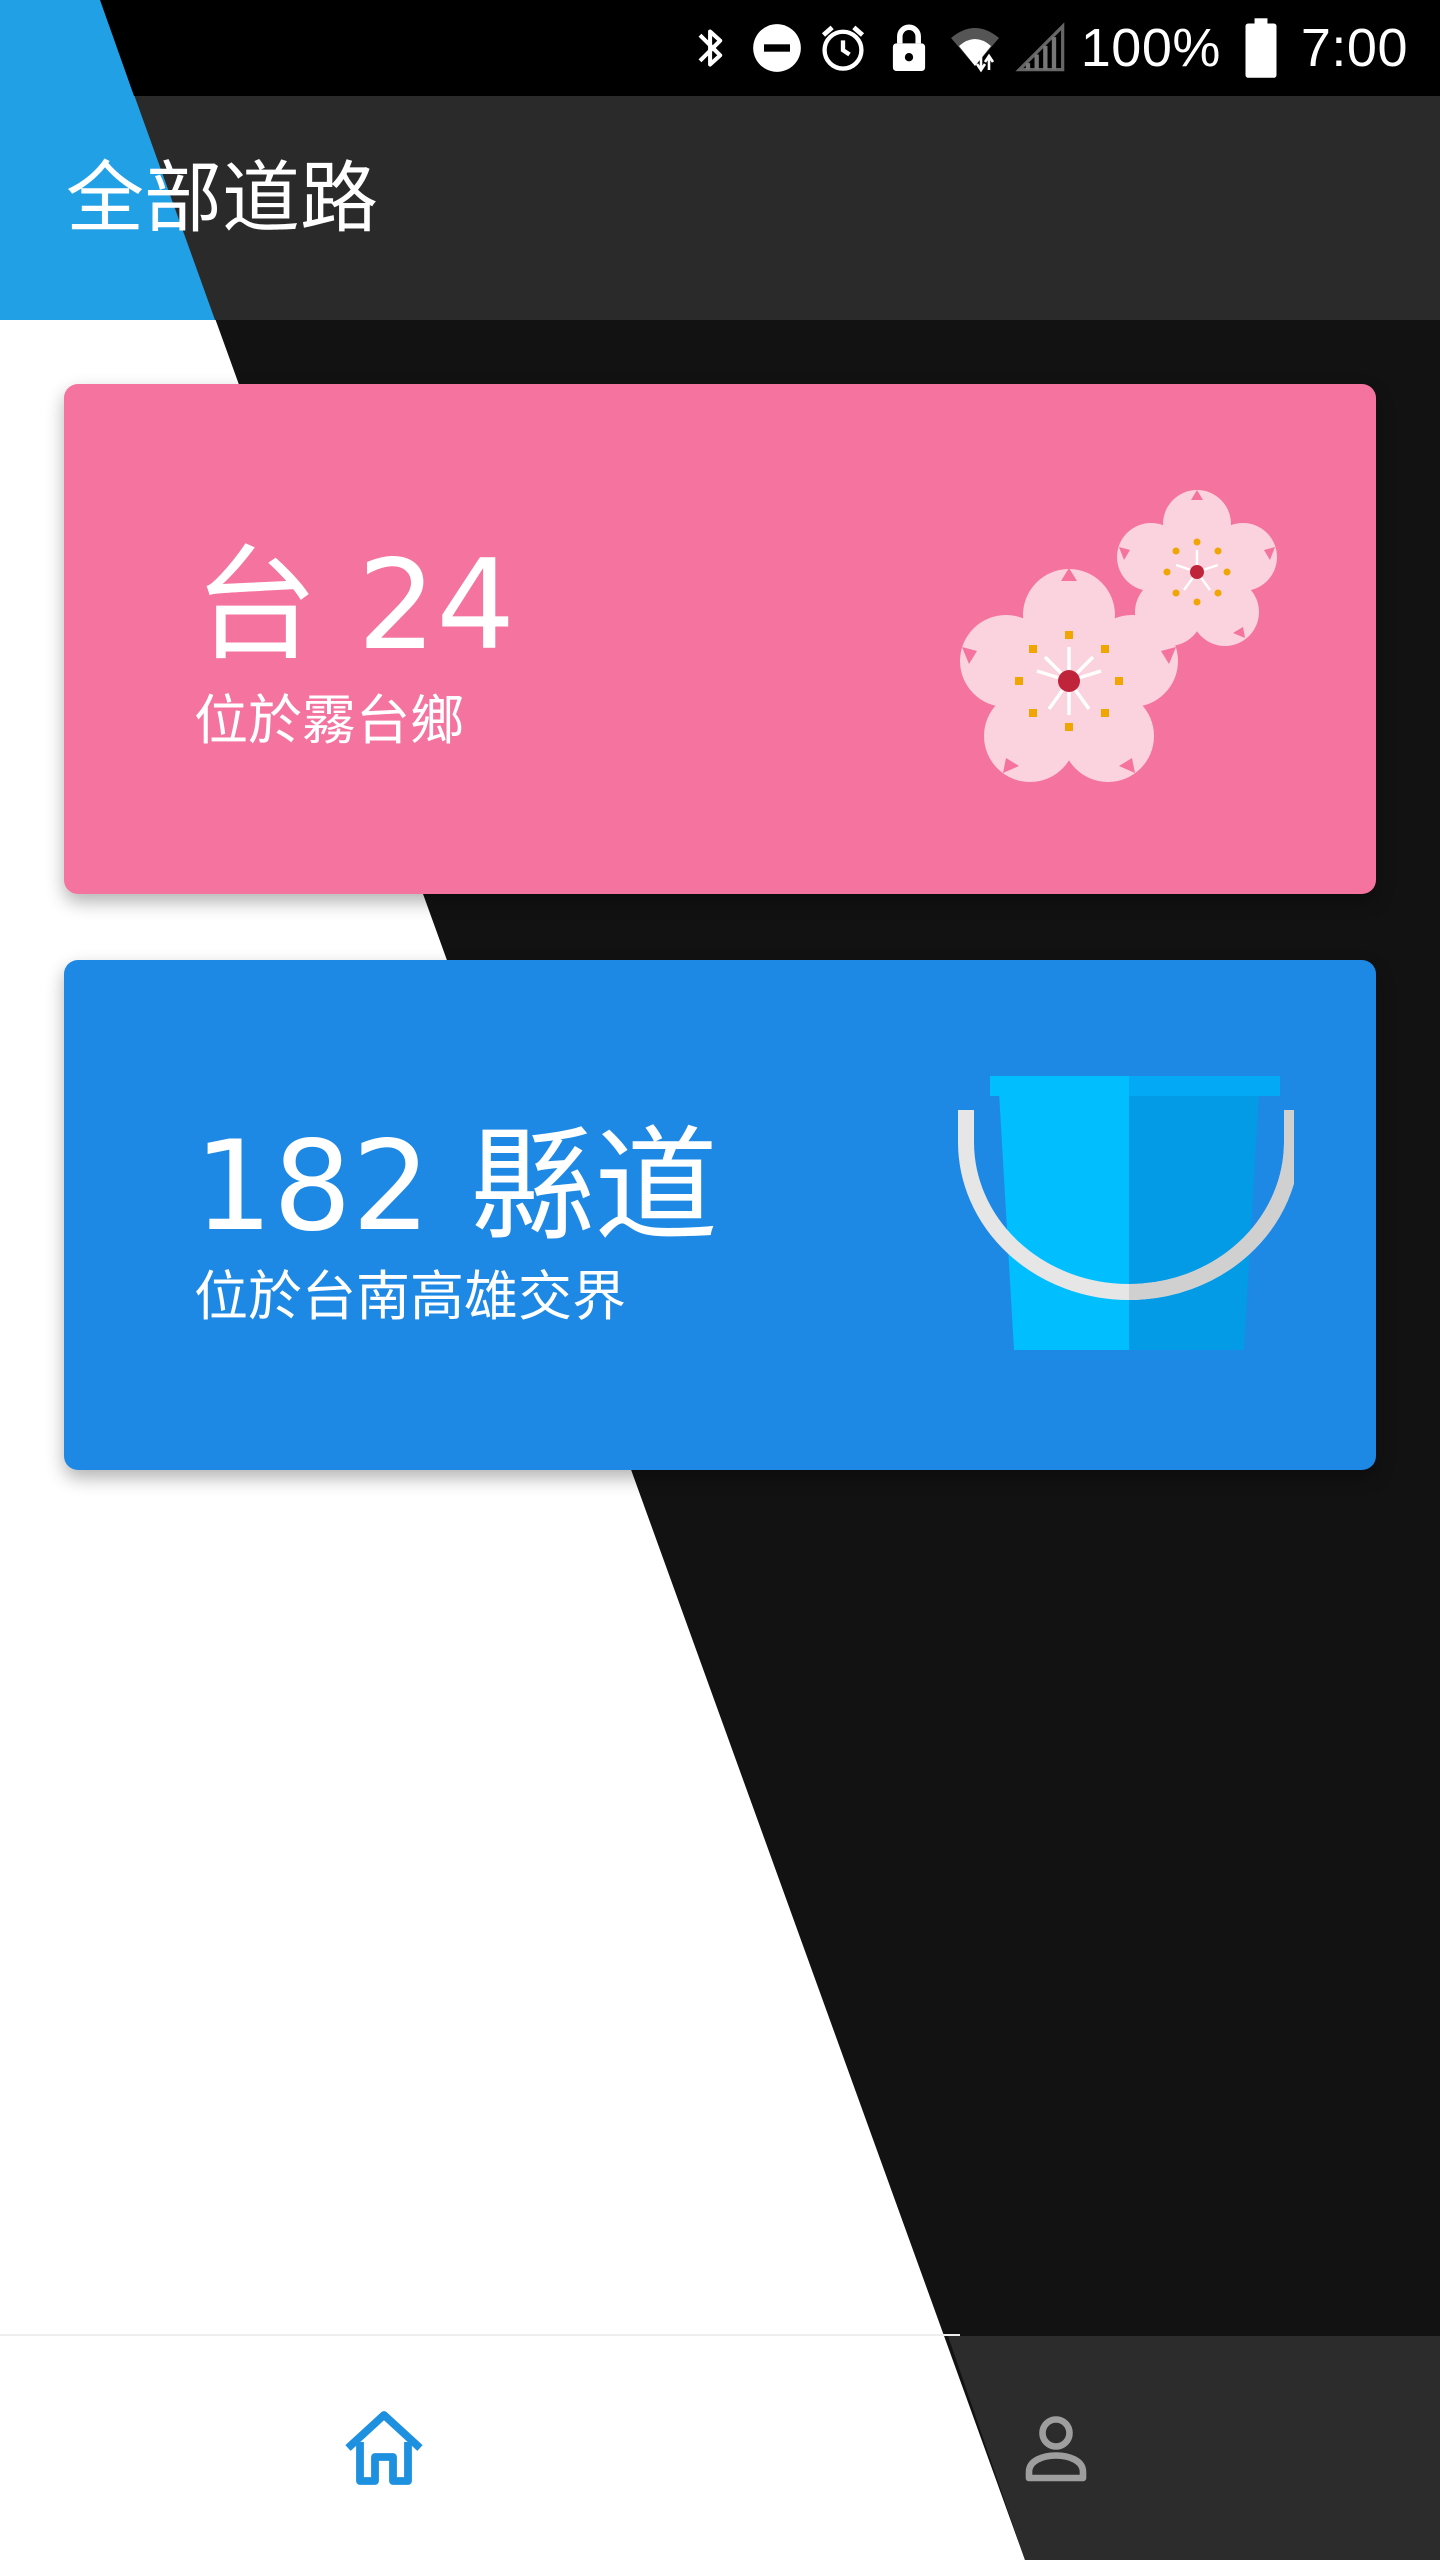  I want to click on status-bar: 100% 7:00, so click(720, 48).